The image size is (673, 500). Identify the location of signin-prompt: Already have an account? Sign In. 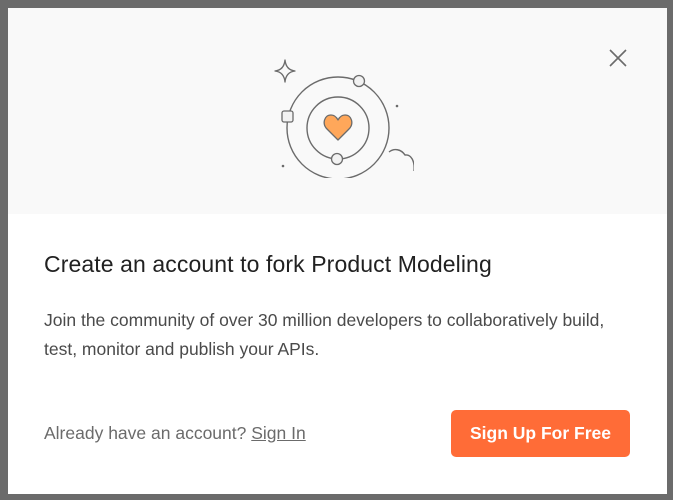
(175, 433).